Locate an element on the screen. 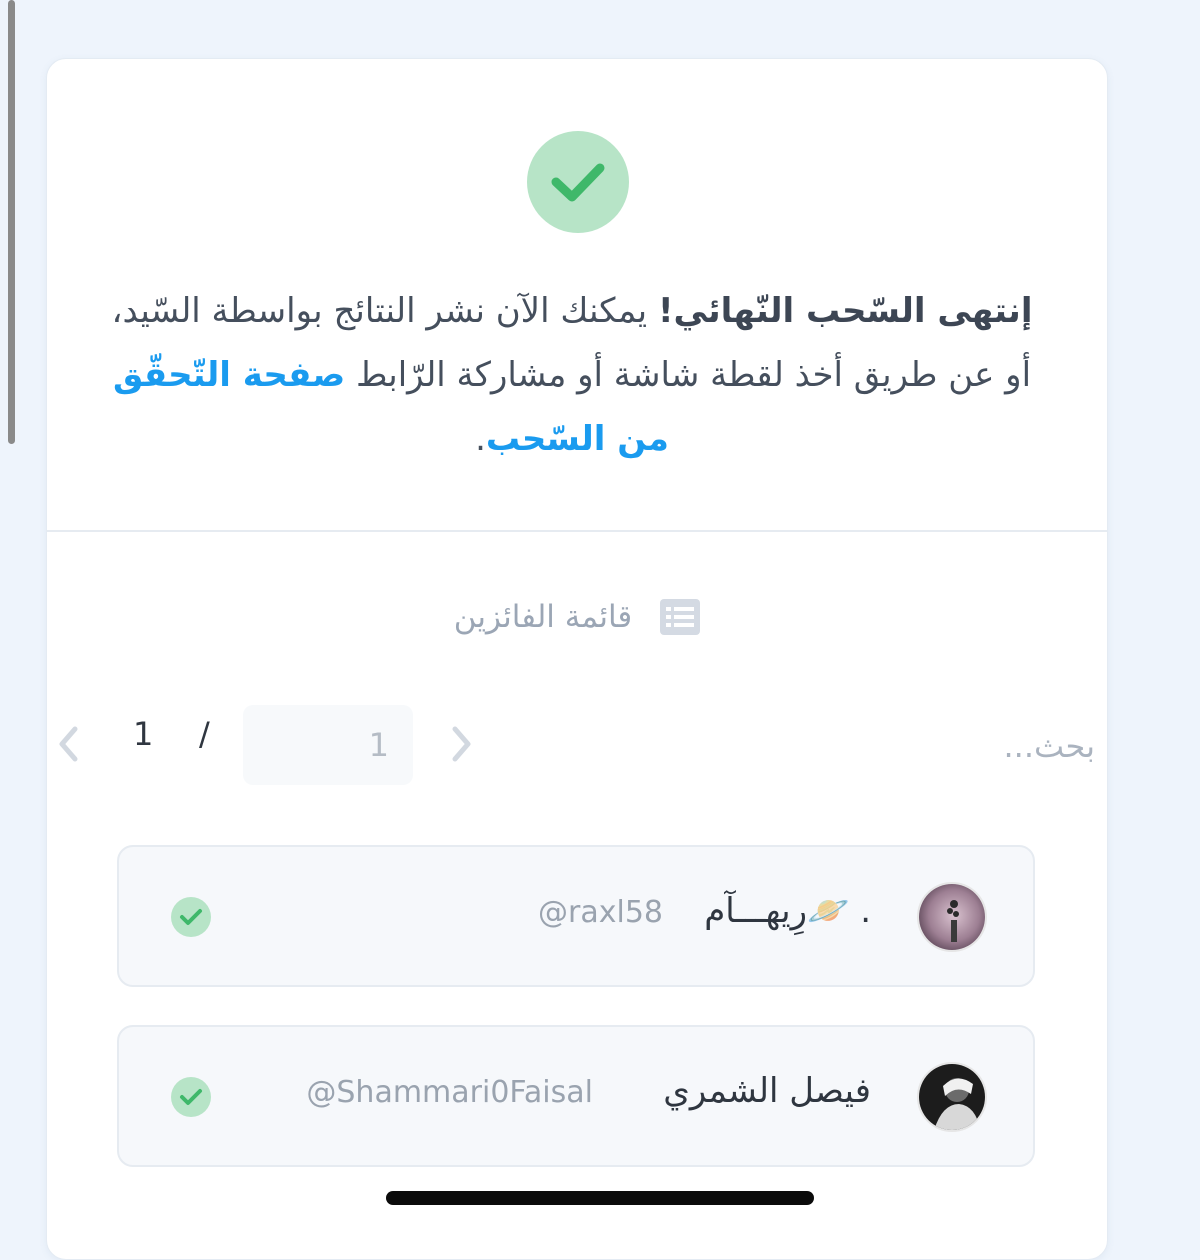  result-message-end: . is located at coordinates (480, 439).